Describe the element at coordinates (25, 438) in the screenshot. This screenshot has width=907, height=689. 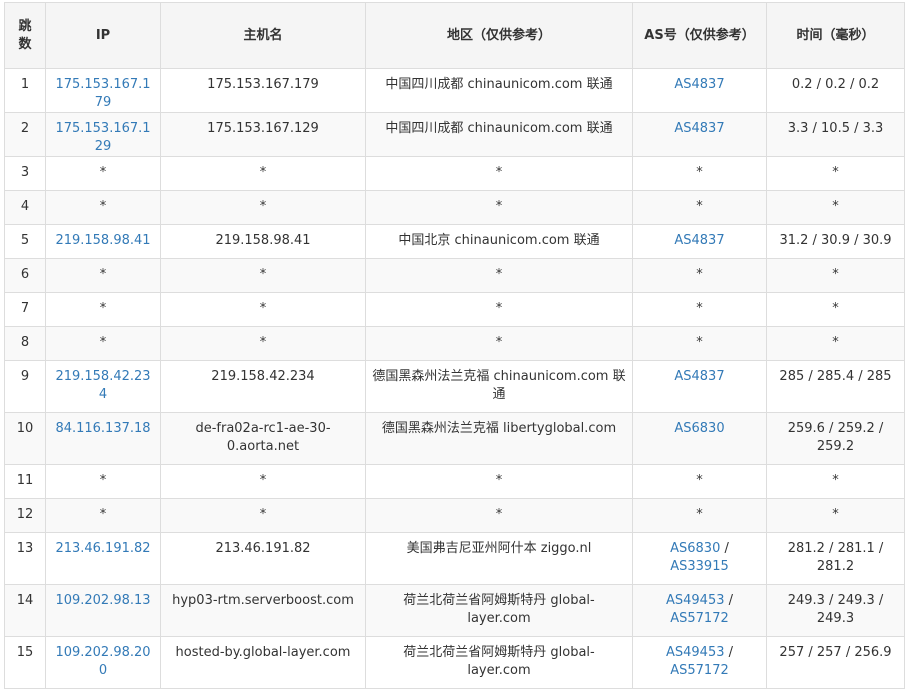
I see `cell-hop: 10` at that location.